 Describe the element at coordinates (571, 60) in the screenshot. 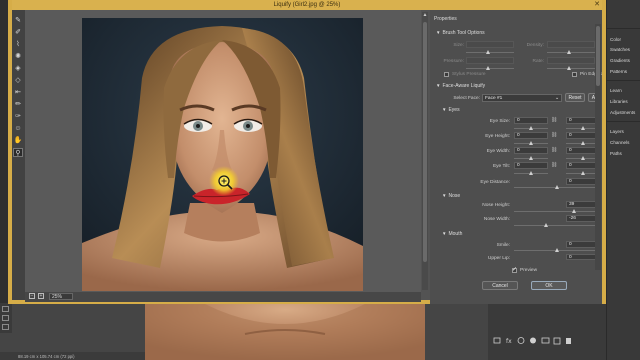

I see `rate-field` at that location.